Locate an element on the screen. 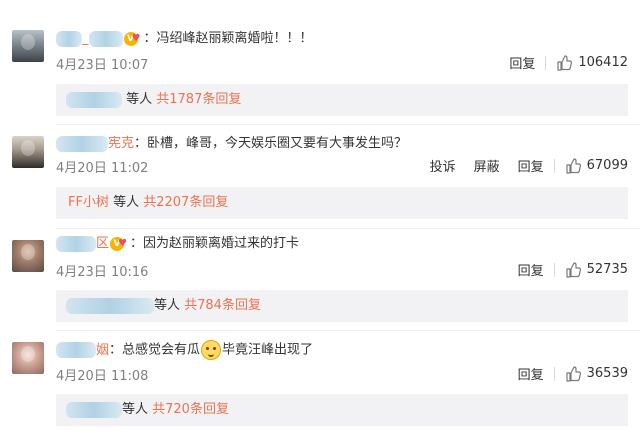 The image size is (640, 440). like-count: 52735 is located at coordinates (607, 269).